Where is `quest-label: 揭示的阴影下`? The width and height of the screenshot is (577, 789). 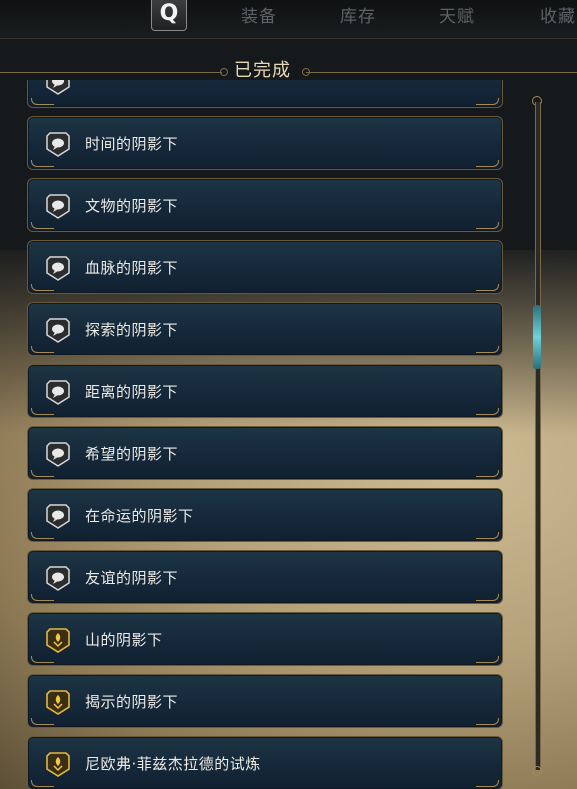
quest-label: 揭示的阴影下 is located at coordinates (132, 702).